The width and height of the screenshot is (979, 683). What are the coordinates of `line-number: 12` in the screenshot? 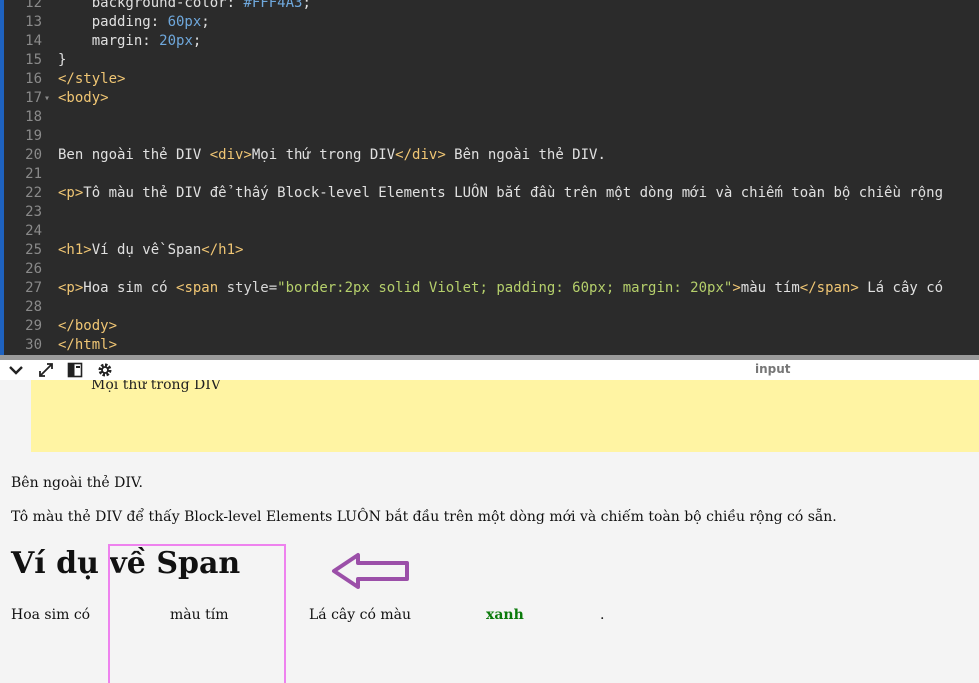 It's located at (33, 5).